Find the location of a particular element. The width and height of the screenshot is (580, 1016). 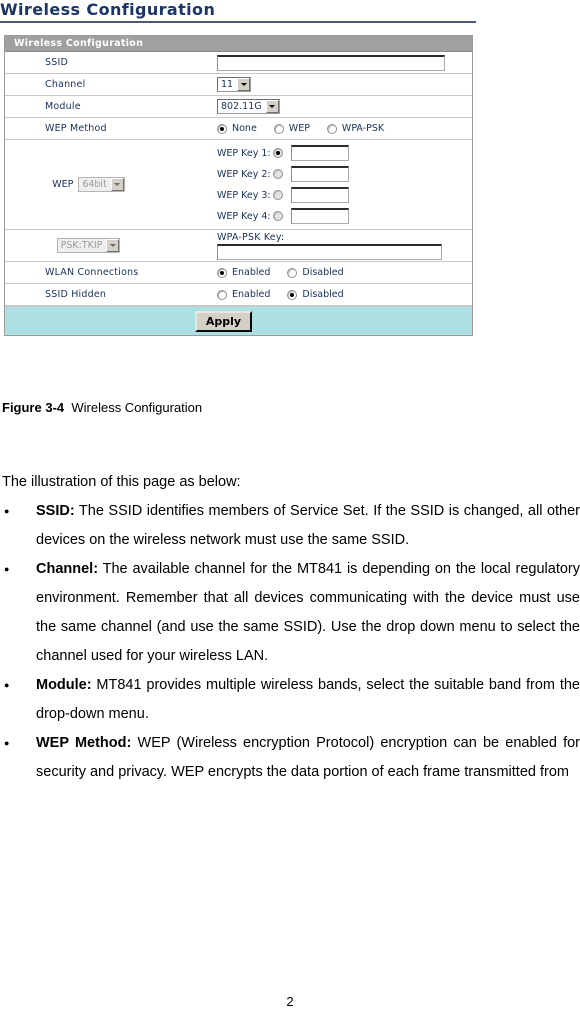

wpa-cipher-cell: PSK:TKIP is located at coordinates (107, 245).